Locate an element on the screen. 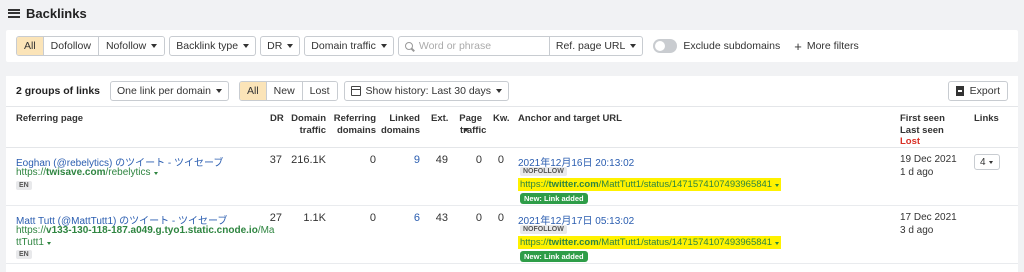  col-last-seen: Last seen is located at coordinates (922, 130).